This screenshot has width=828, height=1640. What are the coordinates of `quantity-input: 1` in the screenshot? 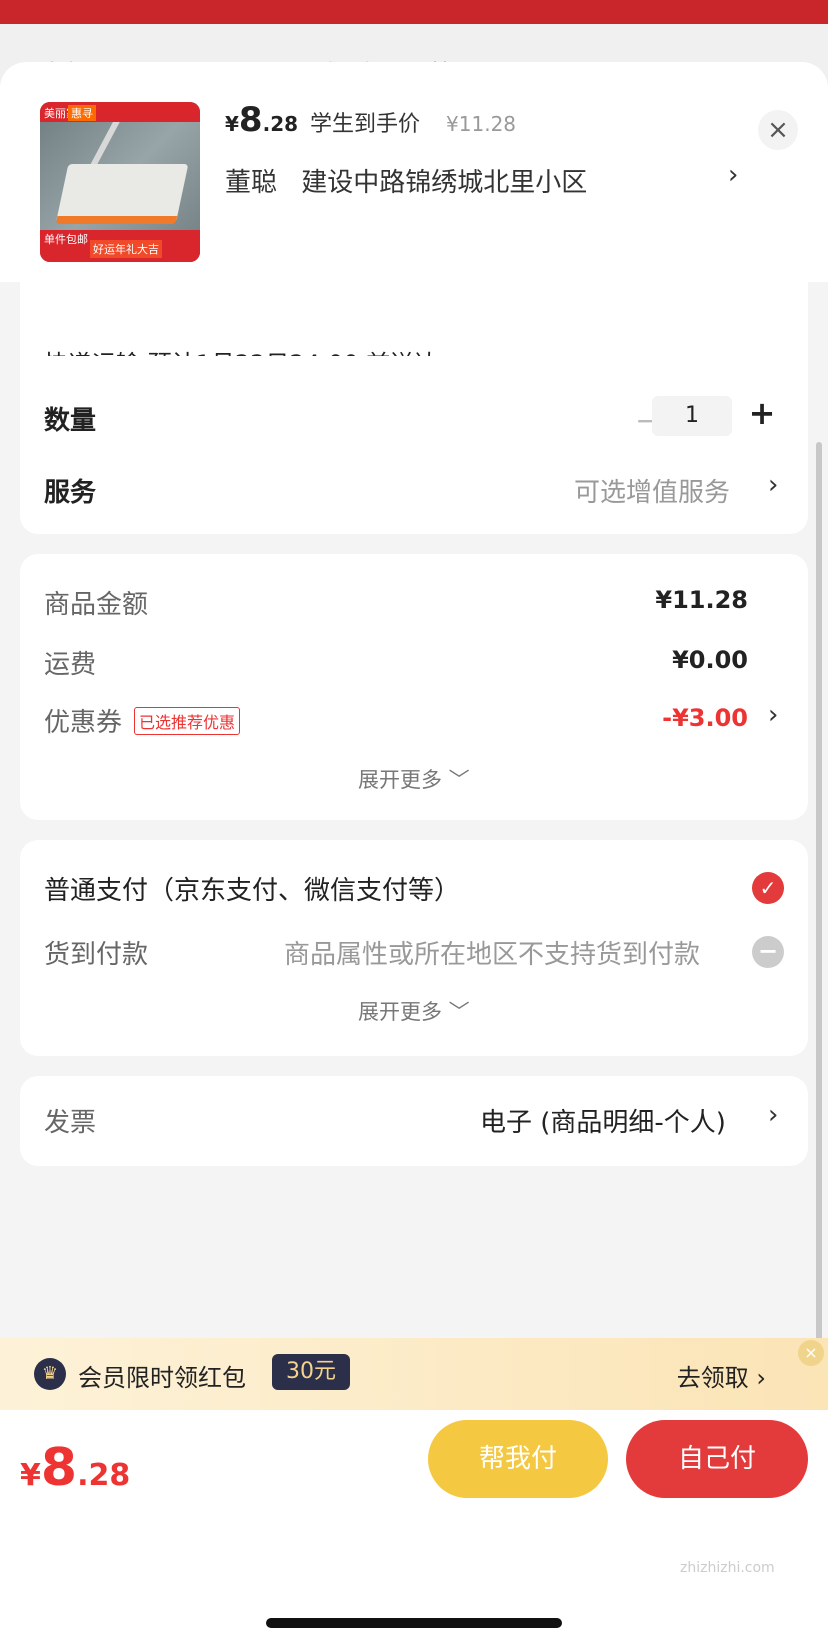 It's located at (692, 416).